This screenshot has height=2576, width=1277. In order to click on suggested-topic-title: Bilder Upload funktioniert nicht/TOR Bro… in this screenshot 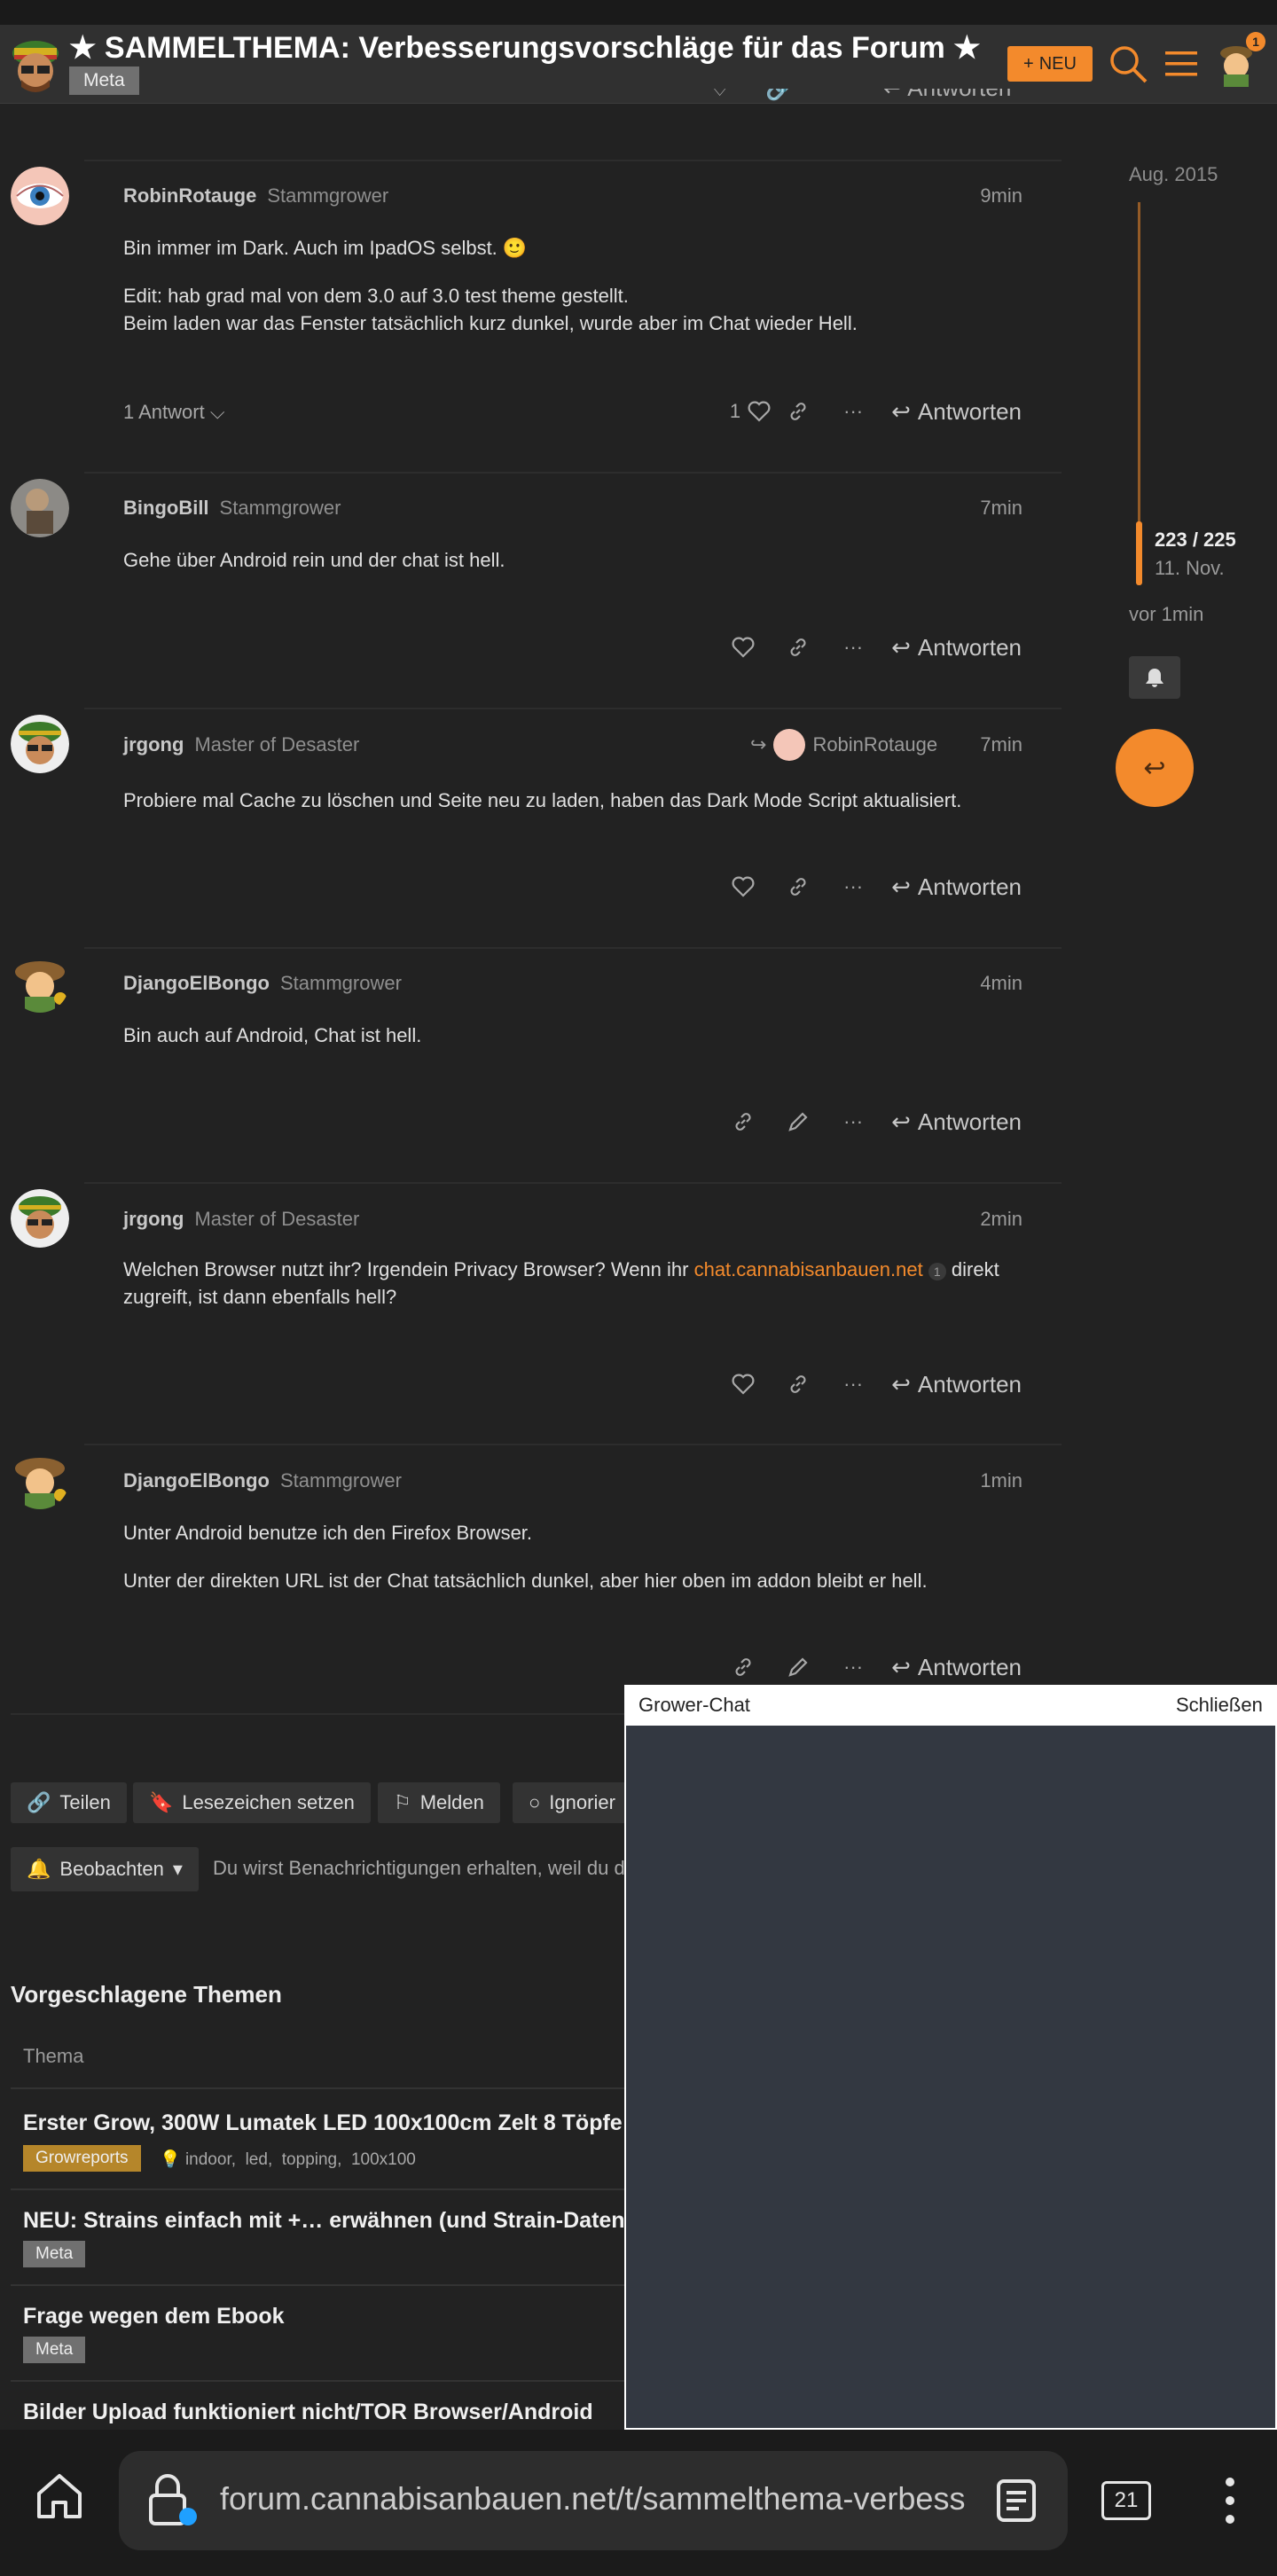, I will do `click(308, 2412)`.